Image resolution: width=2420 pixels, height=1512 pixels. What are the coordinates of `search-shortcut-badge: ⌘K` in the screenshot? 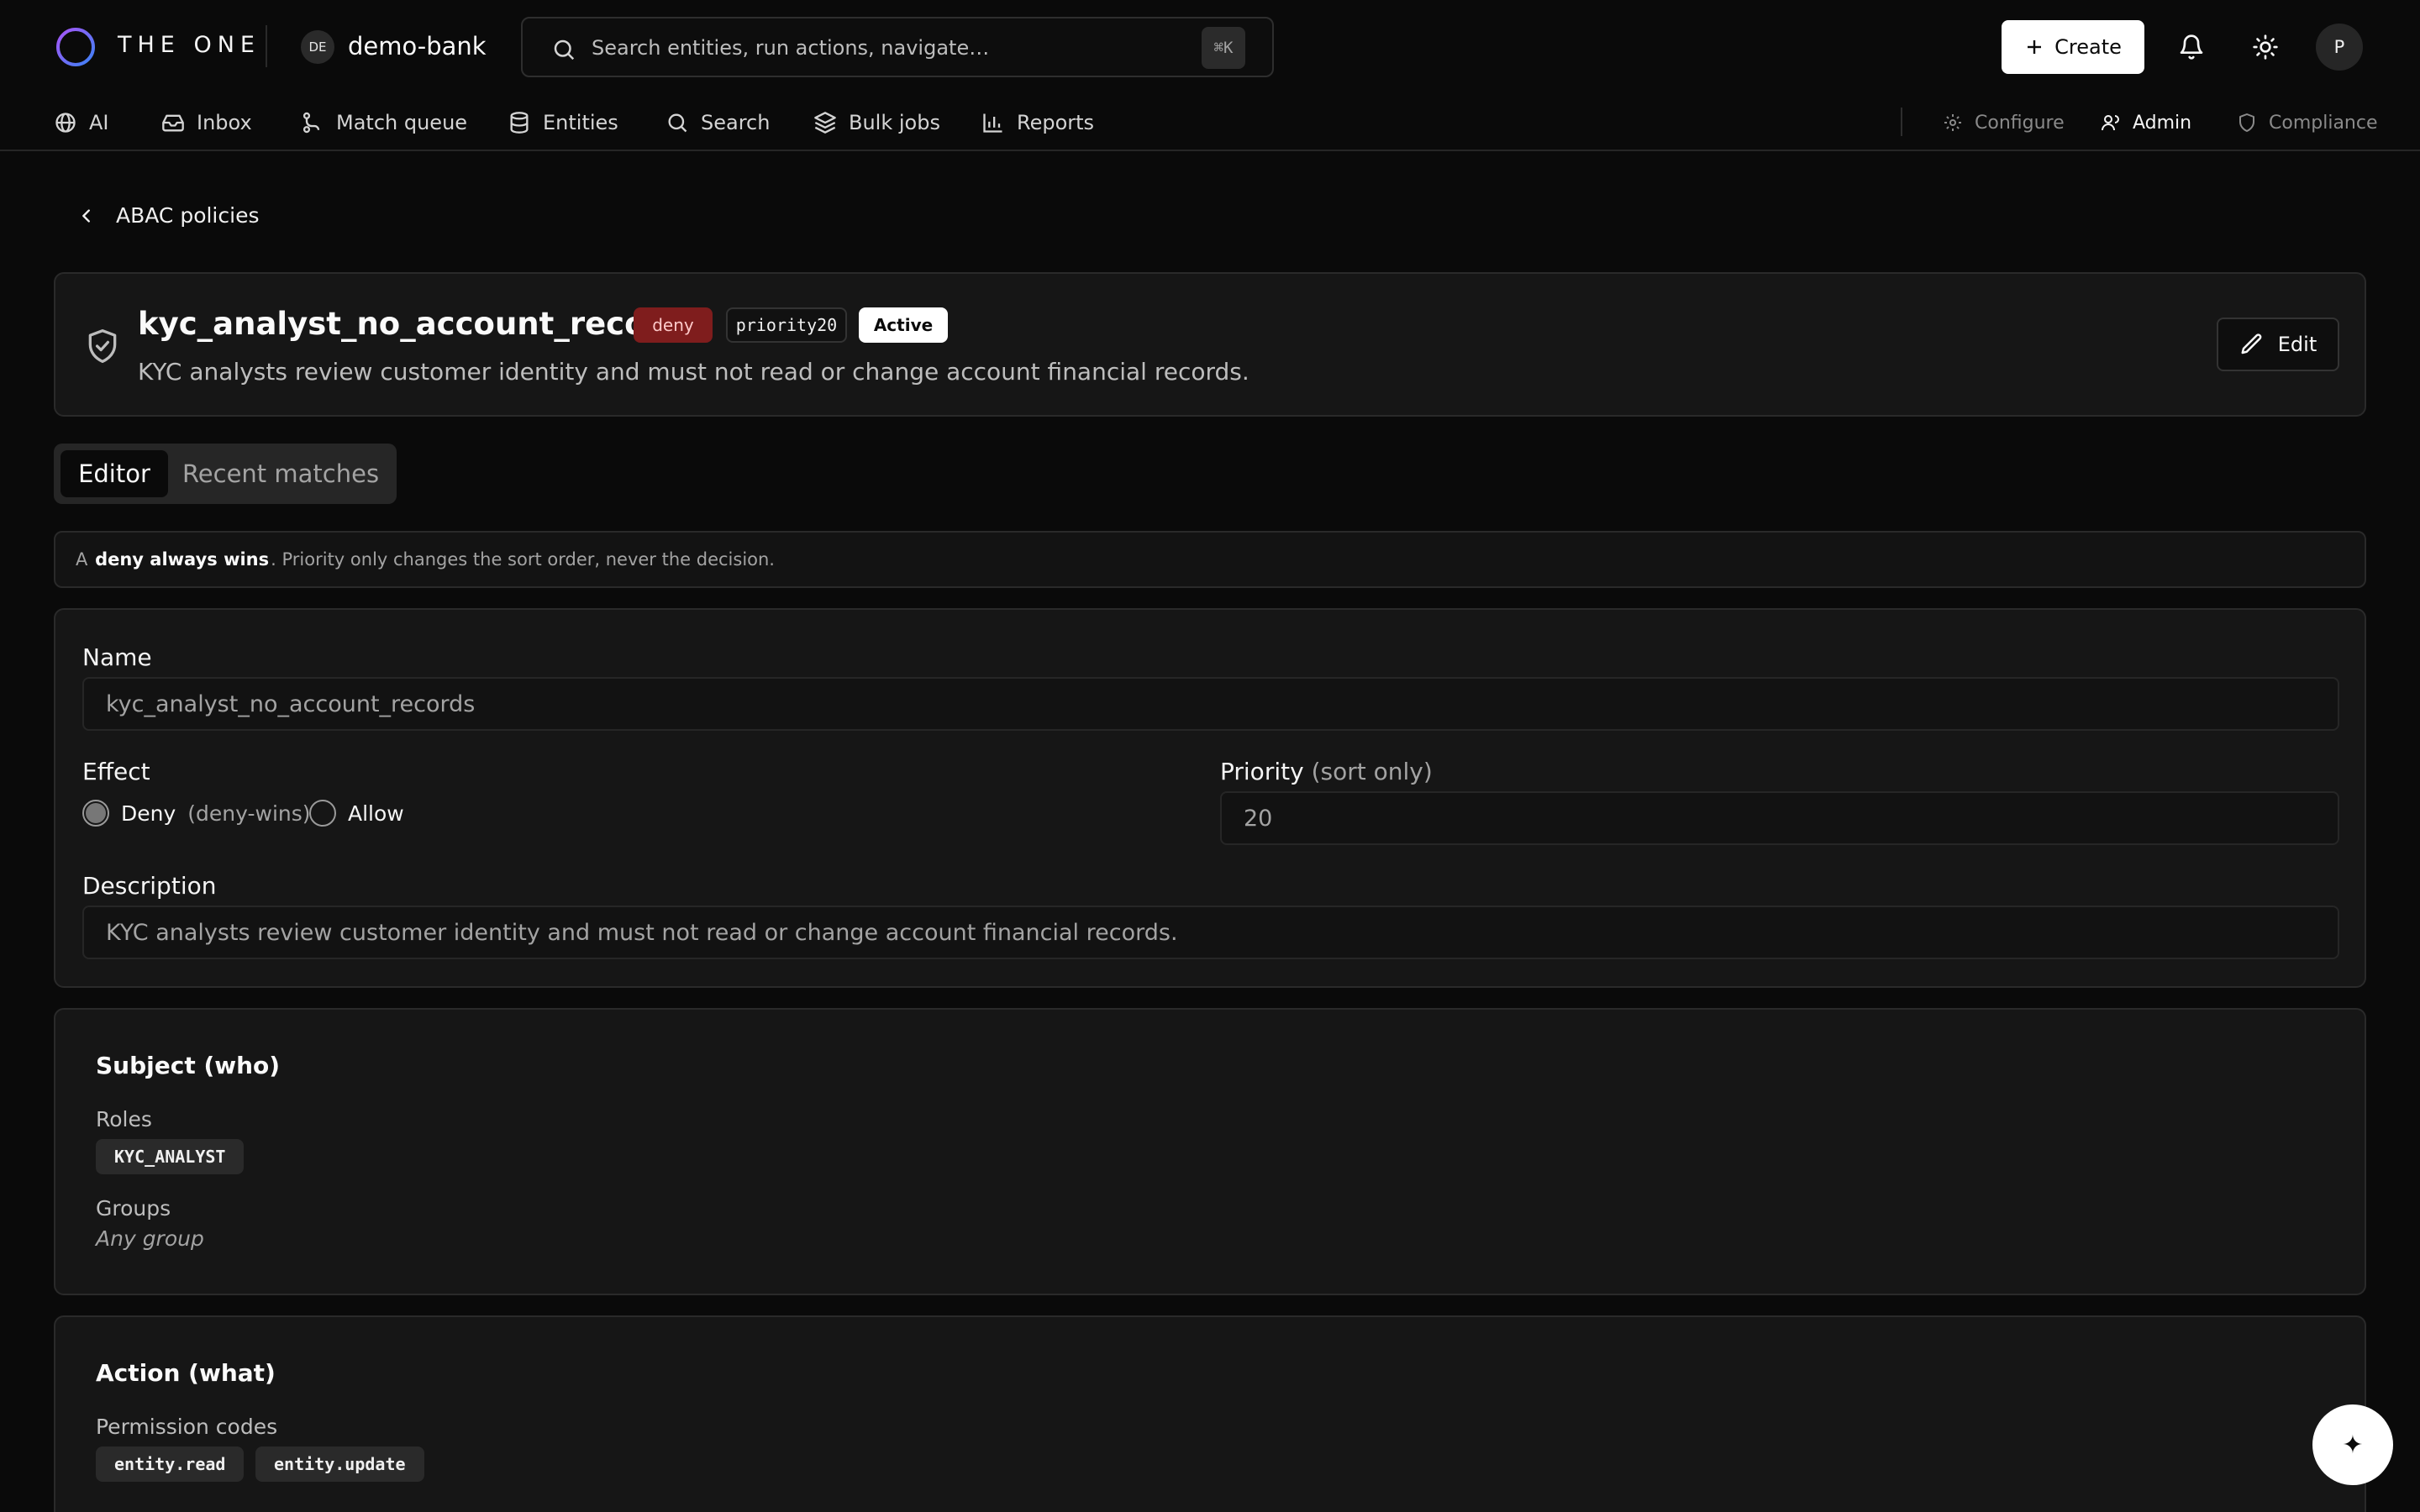 It's located at (1224, 48).